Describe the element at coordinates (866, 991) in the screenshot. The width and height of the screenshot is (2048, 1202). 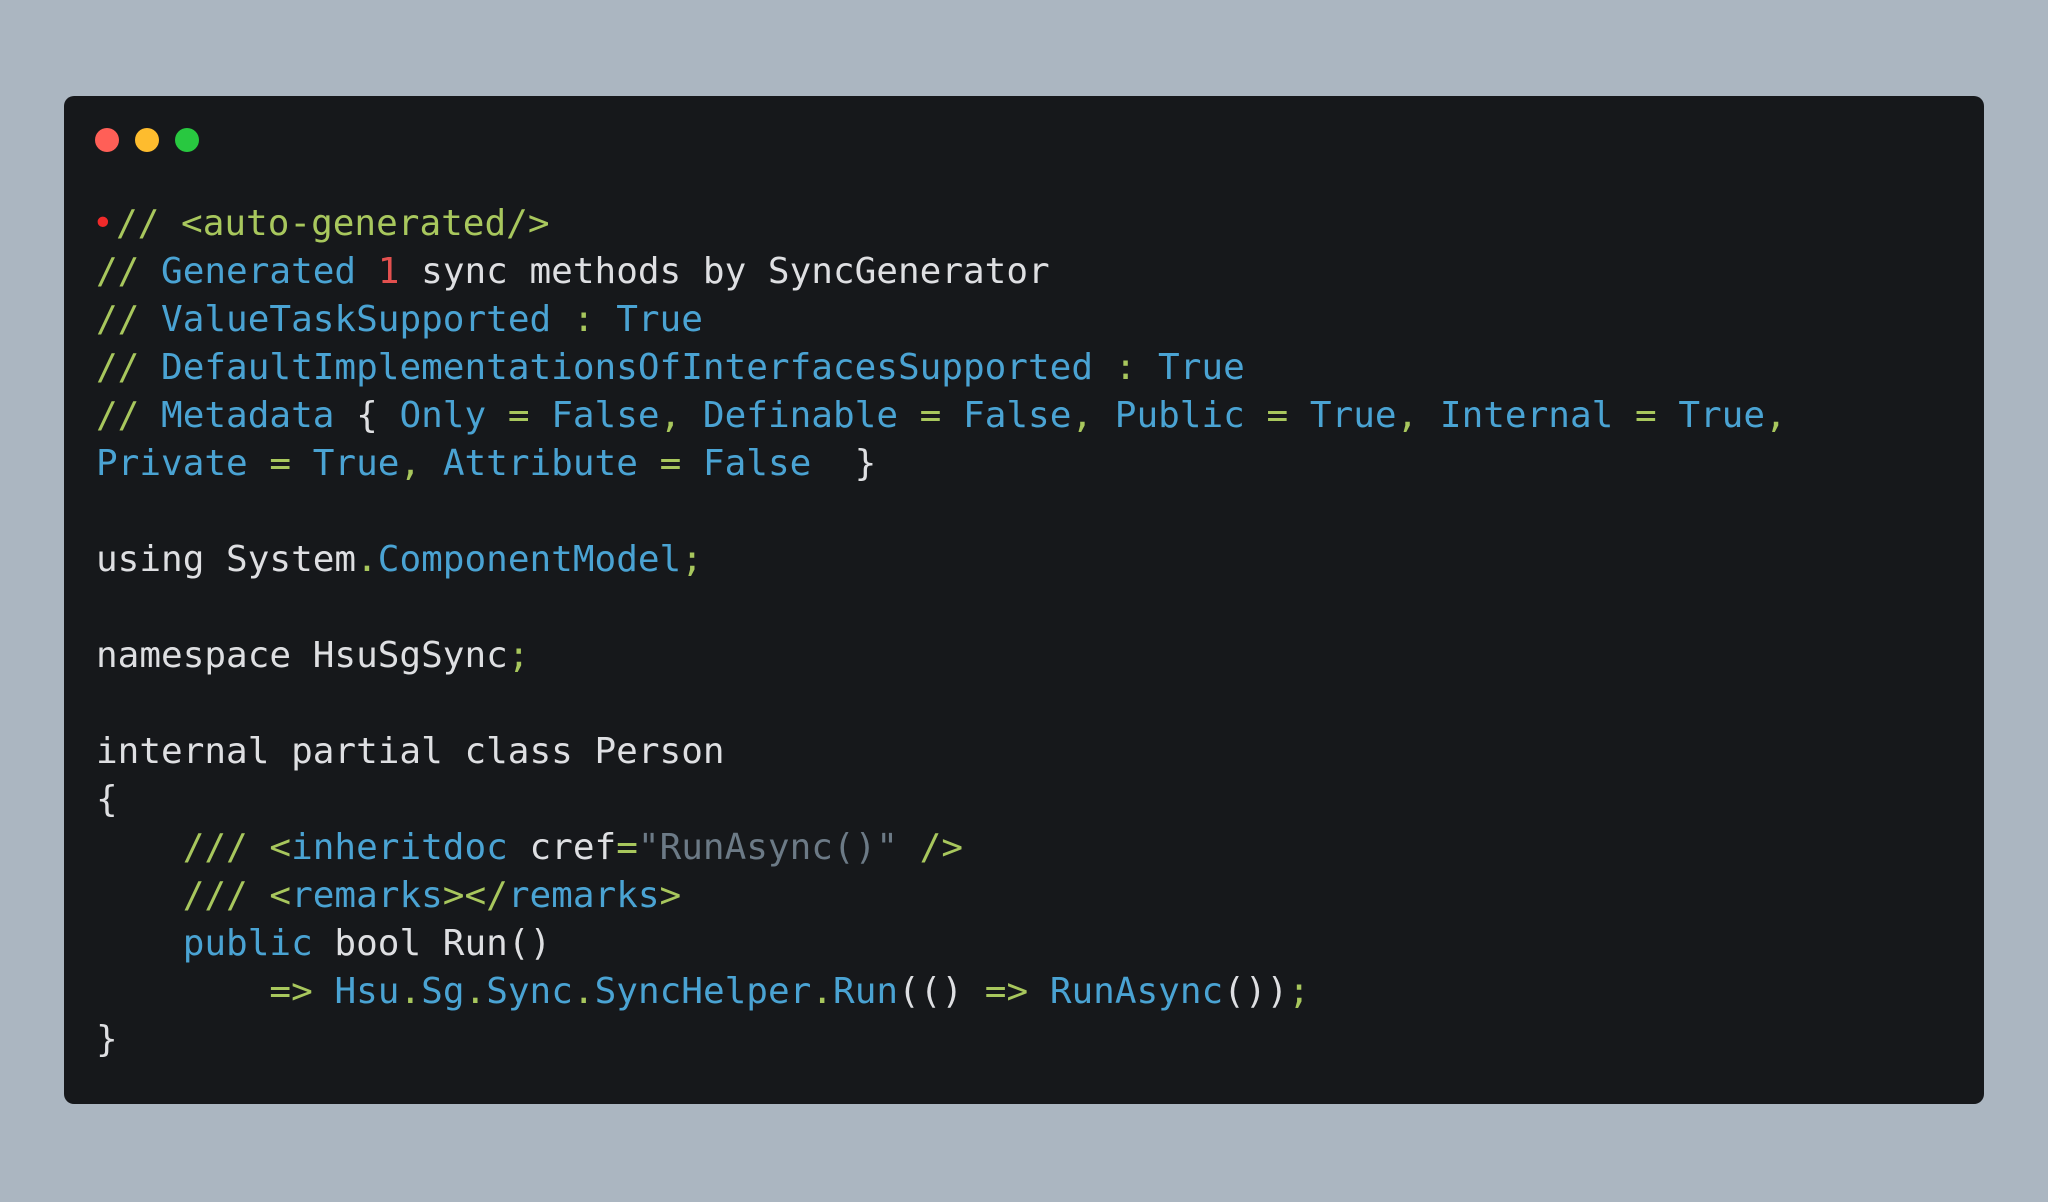
I see `code-token: Run` at that location.